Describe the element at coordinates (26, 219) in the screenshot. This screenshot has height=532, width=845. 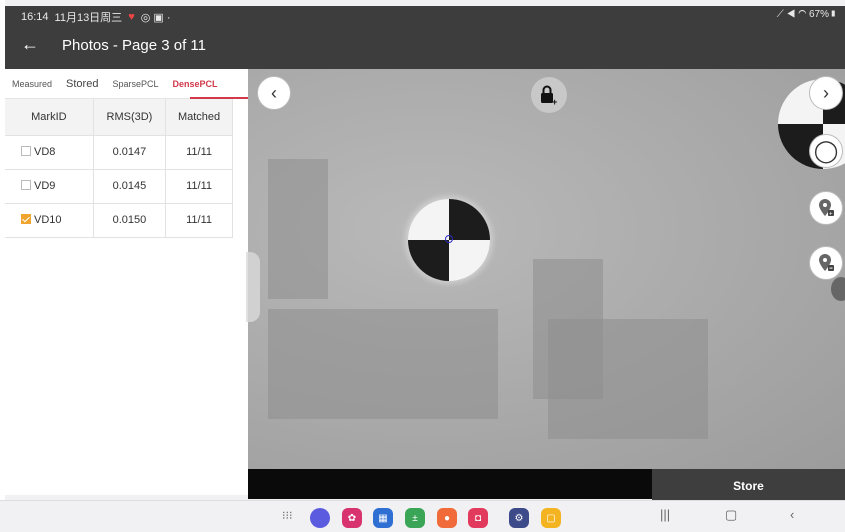
I see `row-checkbox-checked` at that location.